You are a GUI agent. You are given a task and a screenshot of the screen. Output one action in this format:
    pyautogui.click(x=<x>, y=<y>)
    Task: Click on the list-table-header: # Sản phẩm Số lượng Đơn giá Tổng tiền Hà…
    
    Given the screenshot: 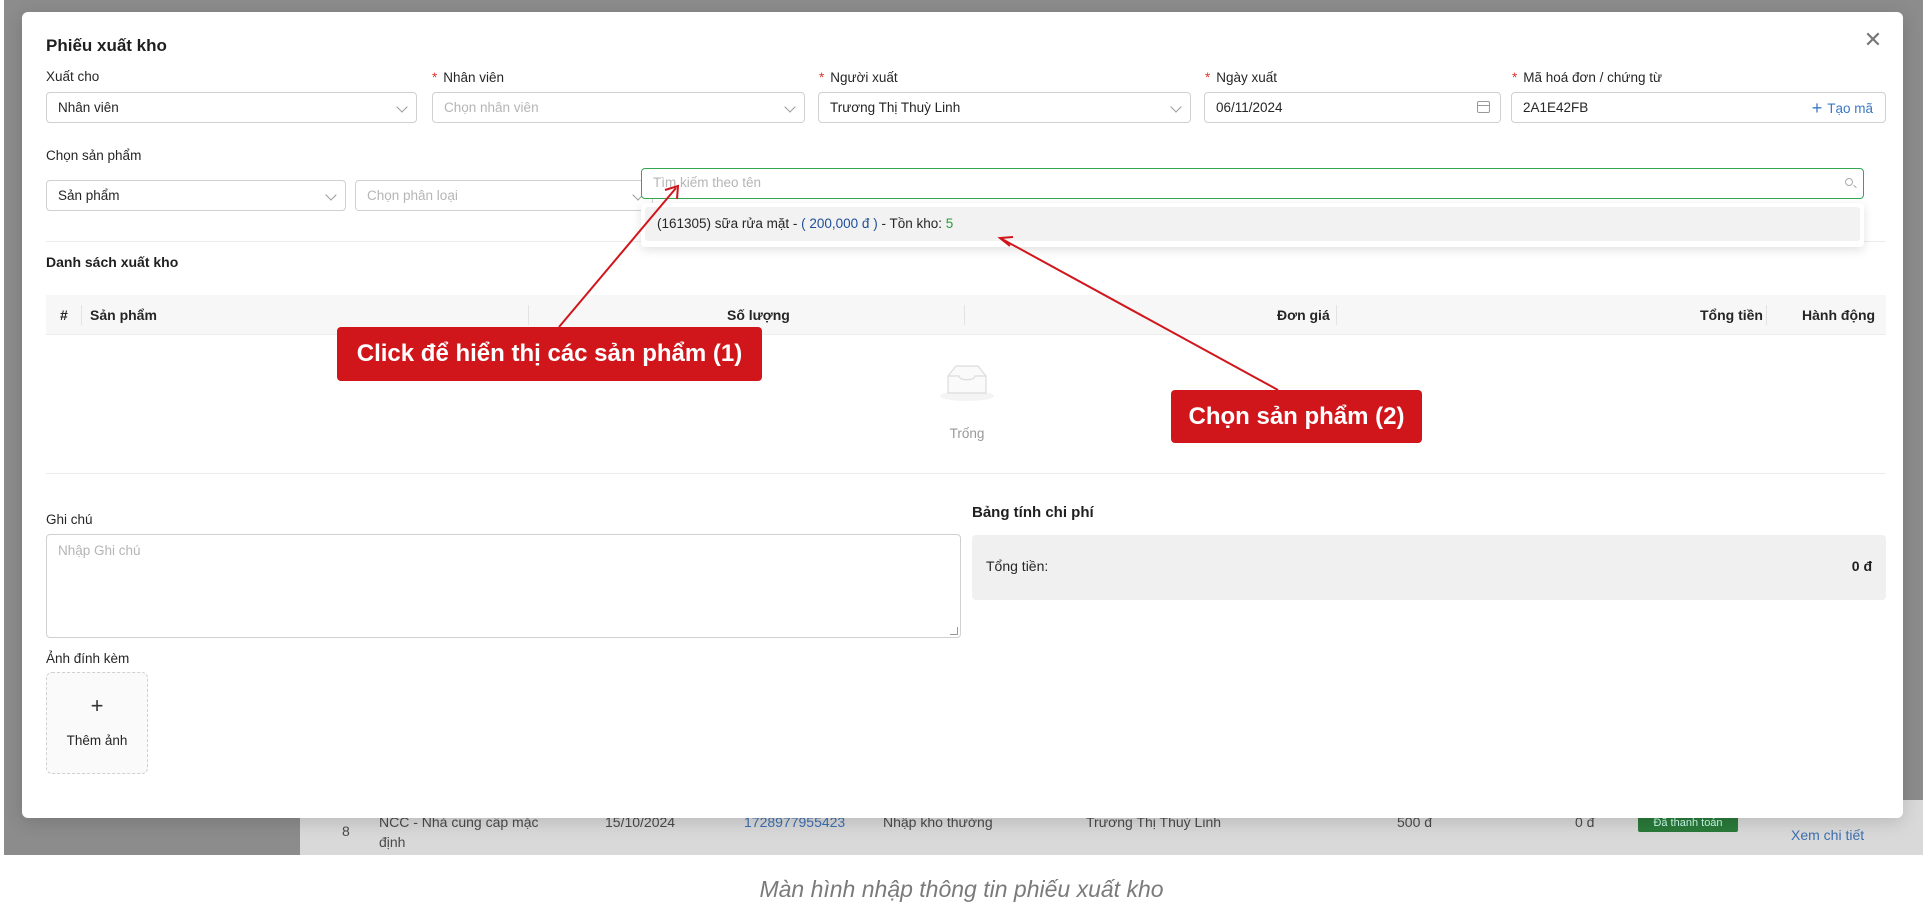 What is the action you would take?
    pyautogui.click(x=966, y=315)
    